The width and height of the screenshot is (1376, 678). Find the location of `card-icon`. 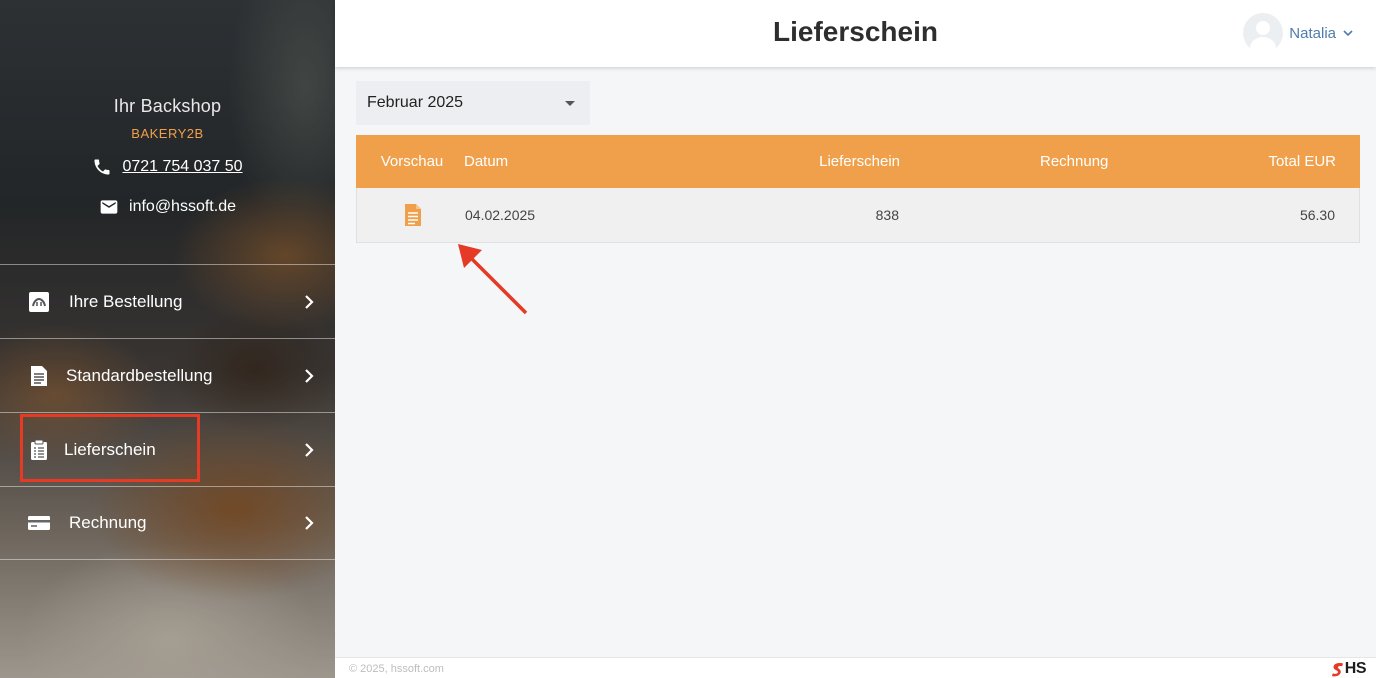

card-icon is located at coordinates (39, 523).